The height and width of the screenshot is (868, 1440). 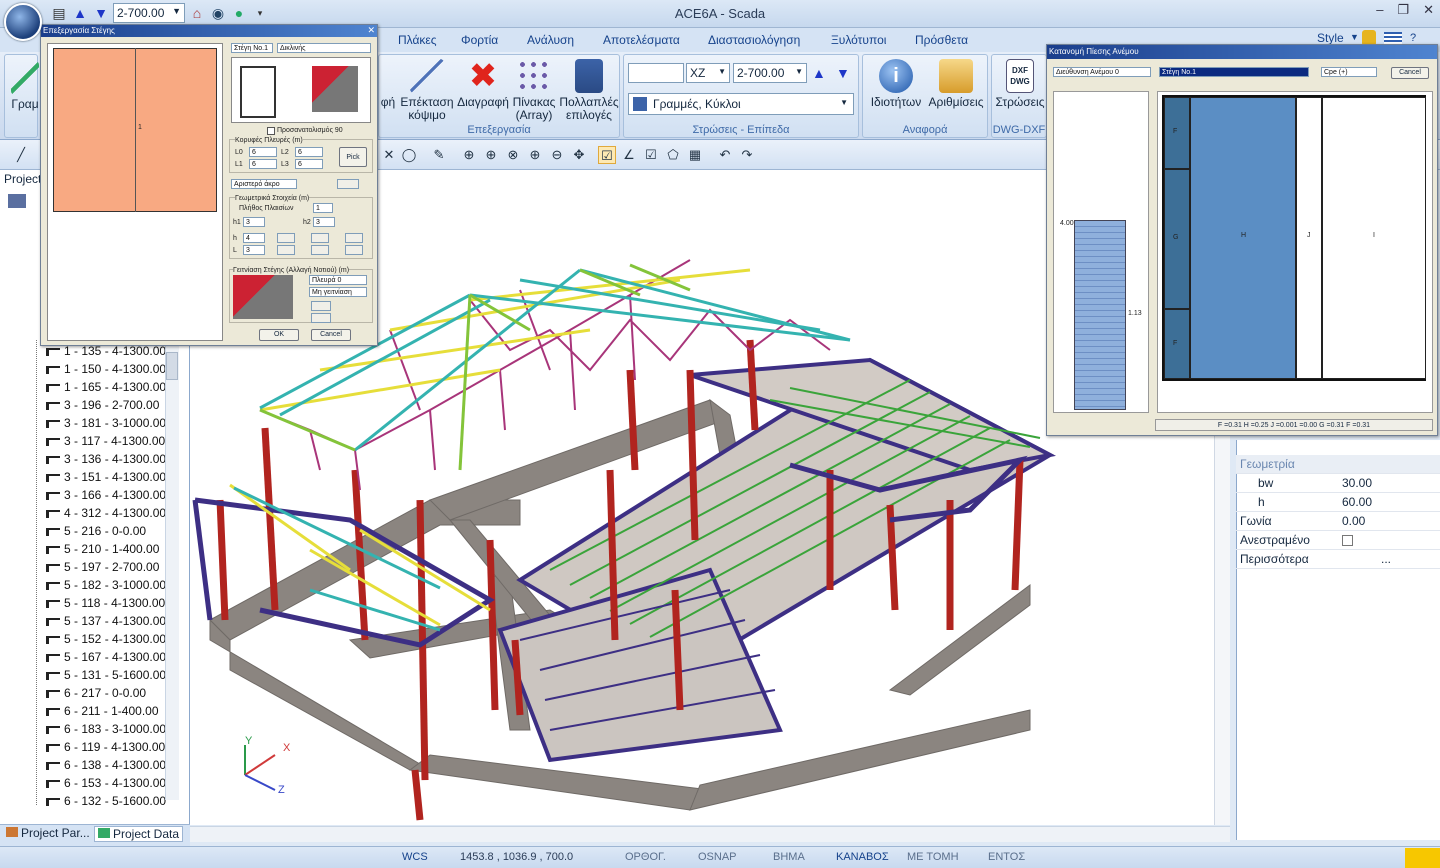 What do you see at coordinates (105, 747) in the screenshot?
I see `tree-item: 6 - 119 - 4-1300.00` at bounding box center [105, 747].